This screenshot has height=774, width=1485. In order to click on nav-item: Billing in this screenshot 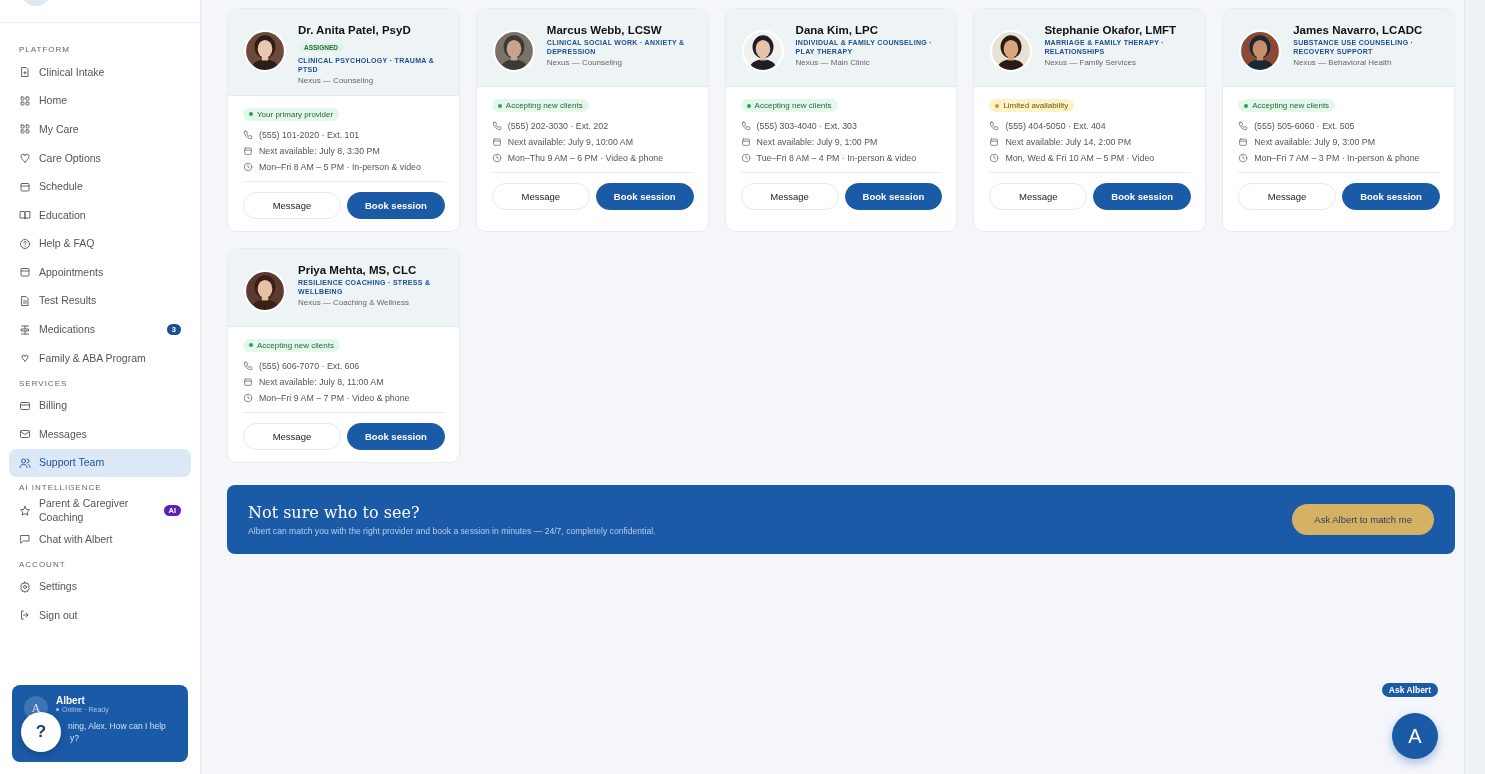, I will do `click(100, 406)`.